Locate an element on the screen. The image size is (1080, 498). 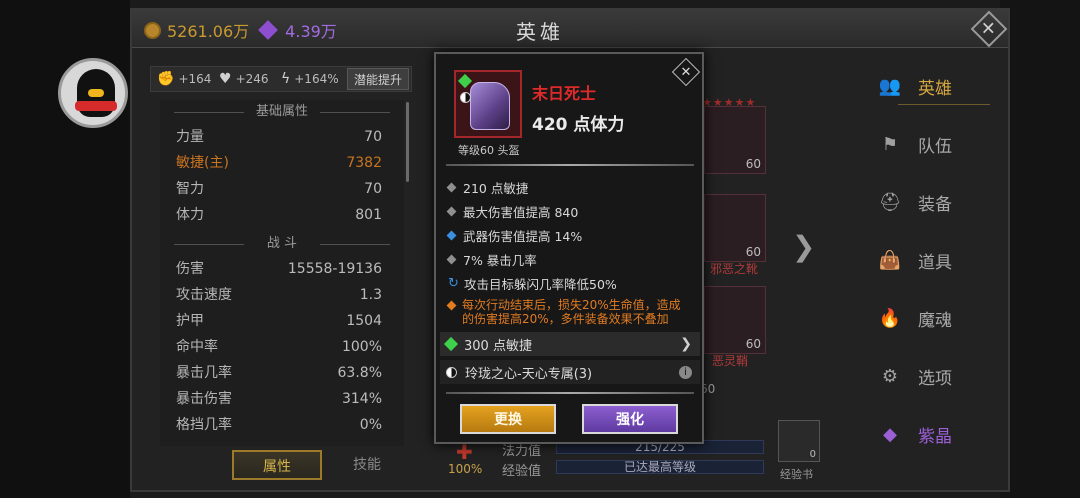
attribute-scrollbar is located at coordinates (407, 142).